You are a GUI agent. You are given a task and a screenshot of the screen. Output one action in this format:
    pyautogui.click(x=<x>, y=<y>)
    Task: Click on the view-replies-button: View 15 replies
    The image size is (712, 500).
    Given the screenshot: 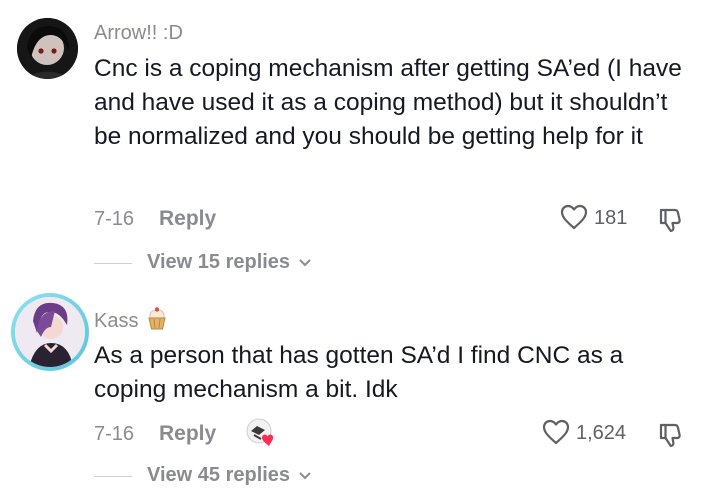 What is the action you would take?
    pyautogui.click(x=229, y=262)
    